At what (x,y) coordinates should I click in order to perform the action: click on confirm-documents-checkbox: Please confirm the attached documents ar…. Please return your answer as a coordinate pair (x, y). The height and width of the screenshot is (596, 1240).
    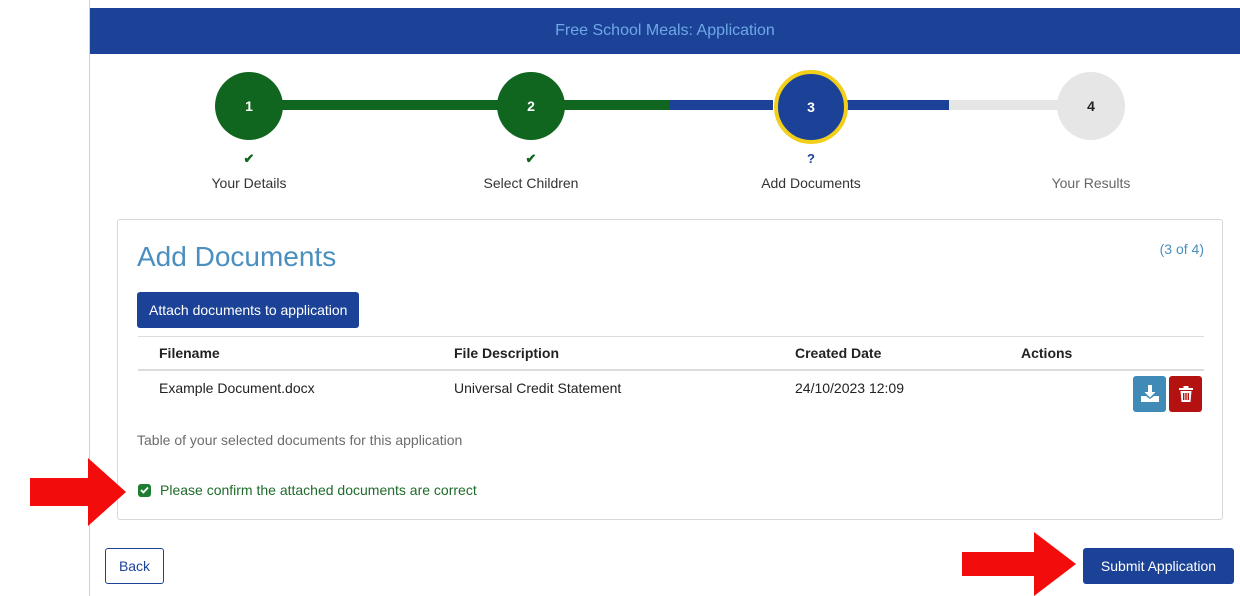
    Looking at the image, I should click on (307, 490).